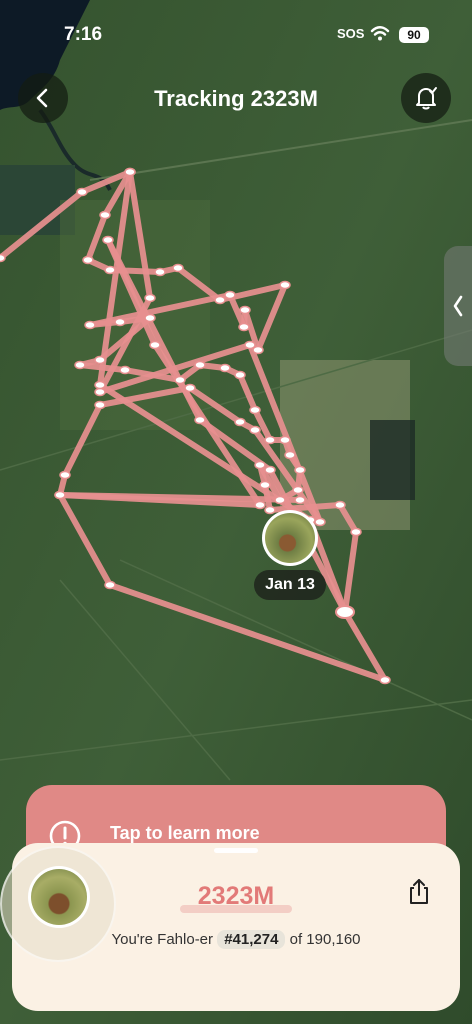 This screenshot has height=1024, width=472. I want to click on side-drawer-handle, so click(458, 306).